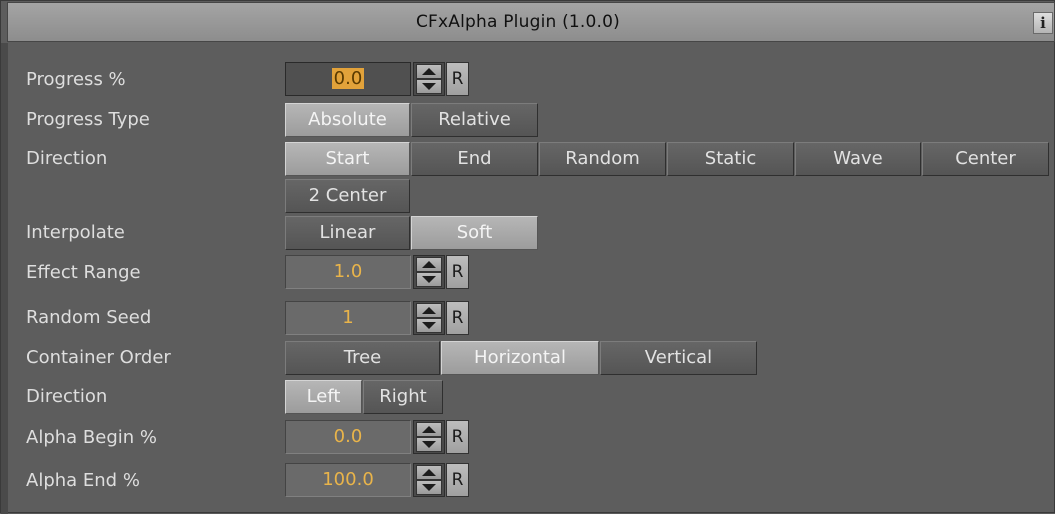 This screenshot has width=1055, height=514. Describe the element at coordinates (348, 437) in the screenshot. I see `alpha-begin-input: 0.0` at that location.